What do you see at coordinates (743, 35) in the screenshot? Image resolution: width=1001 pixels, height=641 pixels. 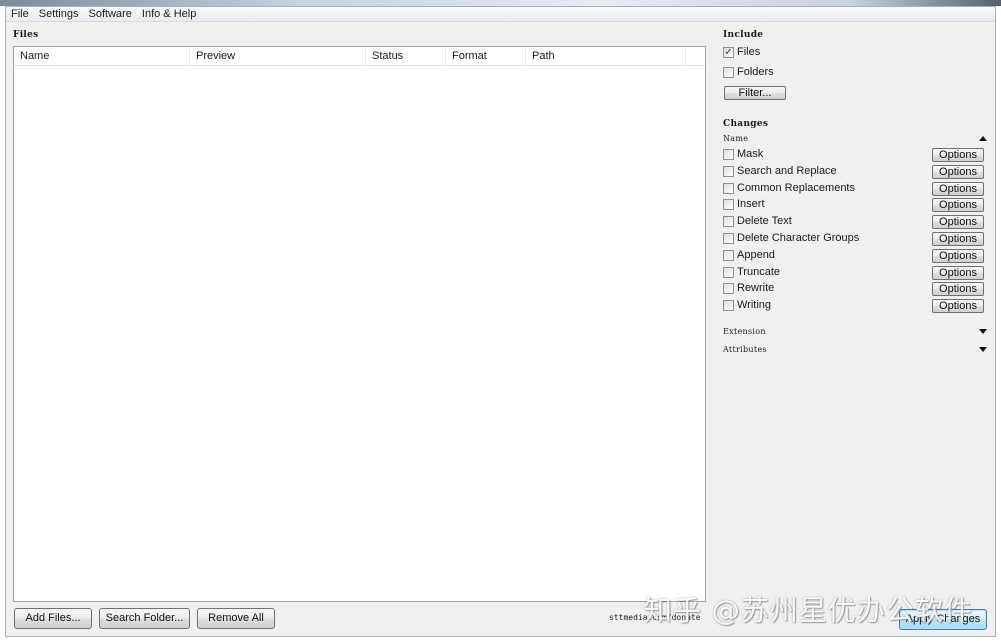 I see `include-section-title: Include` at bounding box center [743, 35].